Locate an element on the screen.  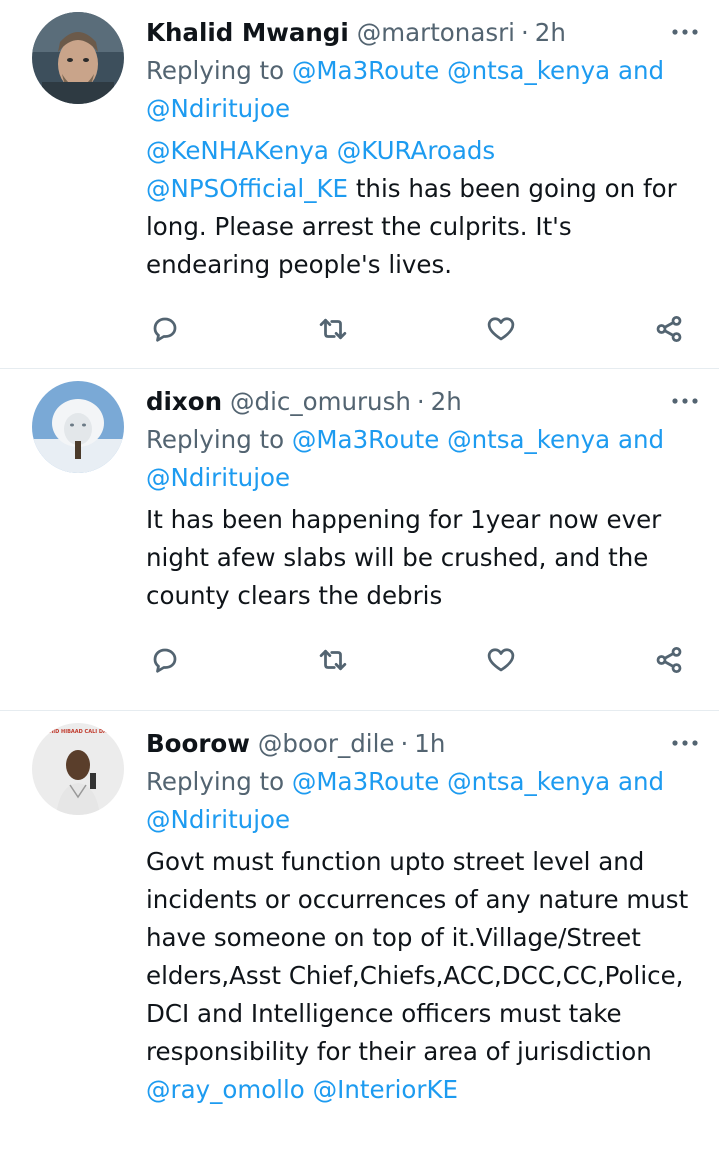
mention-link: @ray_omollo is located at coordinates (225, 1089).